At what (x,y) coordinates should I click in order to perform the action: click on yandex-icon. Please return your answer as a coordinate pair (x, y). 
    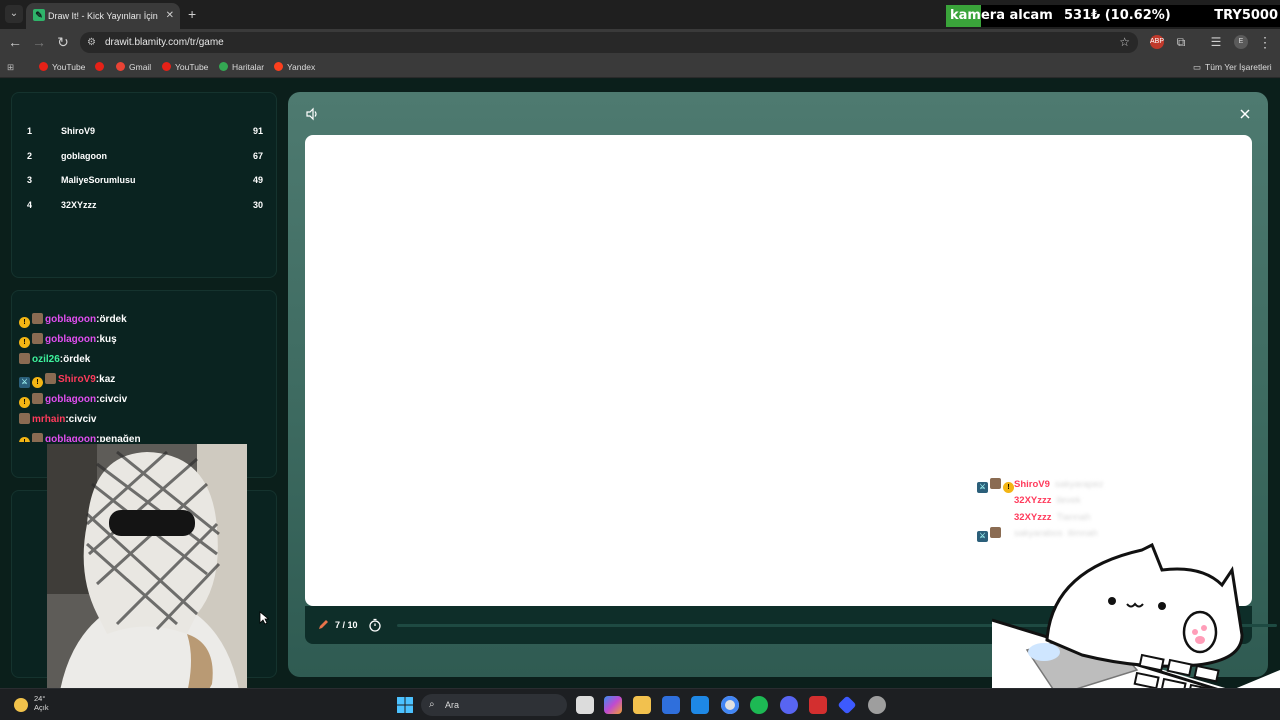
    Looking at the image, I should click on (278, 66).